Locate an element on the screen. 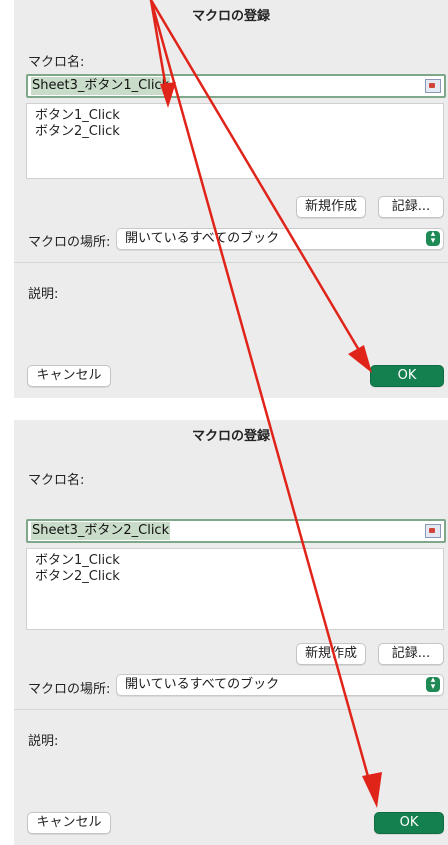  macro-name-field: Sheet3_ボタン1_Click is located at coordinates (236, 86).